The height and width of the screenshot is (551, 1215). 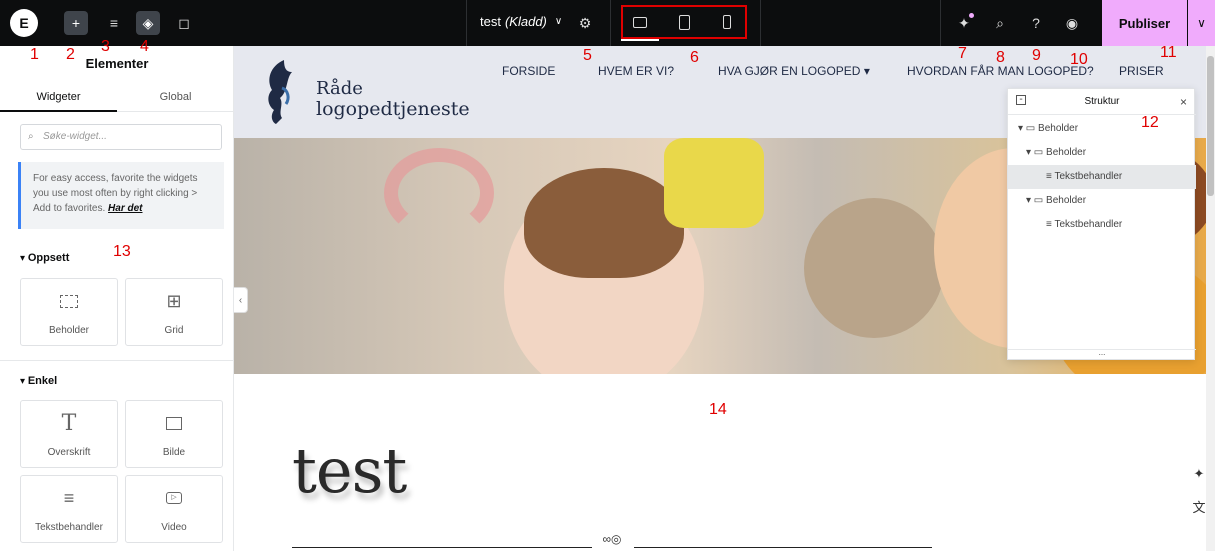 I want to click on widget-image: Bilde, so click(x=174, y=434).